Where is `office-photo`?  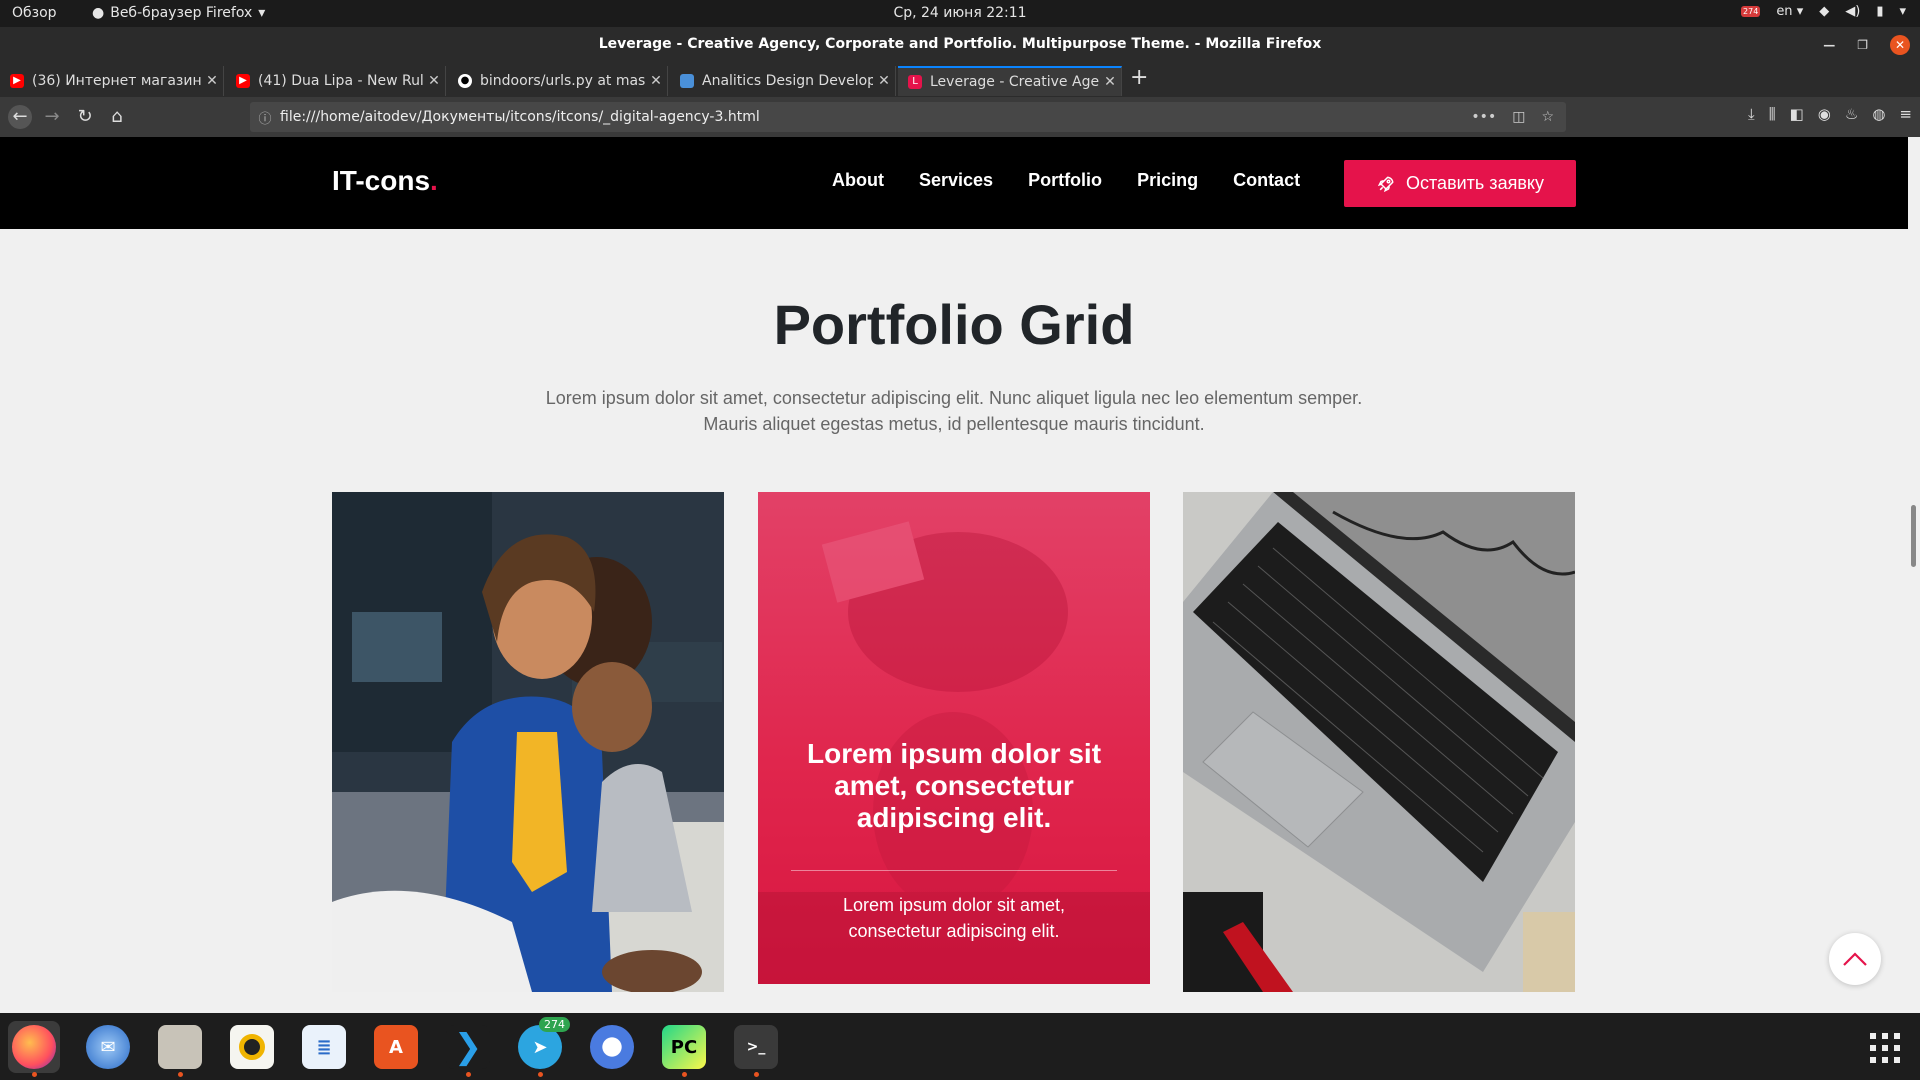 office-photo is located at coordinates (528, 742).